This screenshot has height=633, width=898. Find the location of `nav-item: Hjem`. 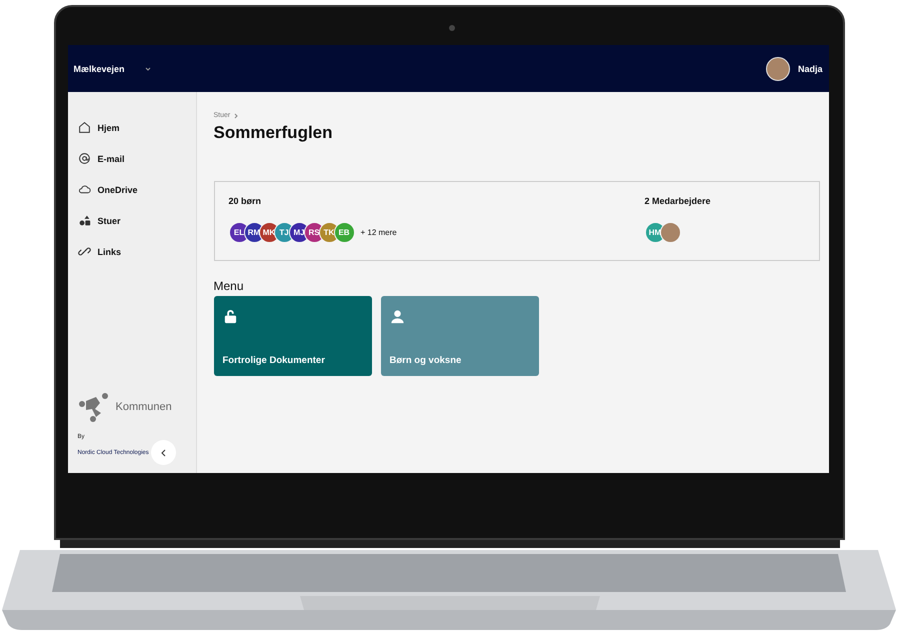

nav-item: Hjem is located at coordinates (132, 127).